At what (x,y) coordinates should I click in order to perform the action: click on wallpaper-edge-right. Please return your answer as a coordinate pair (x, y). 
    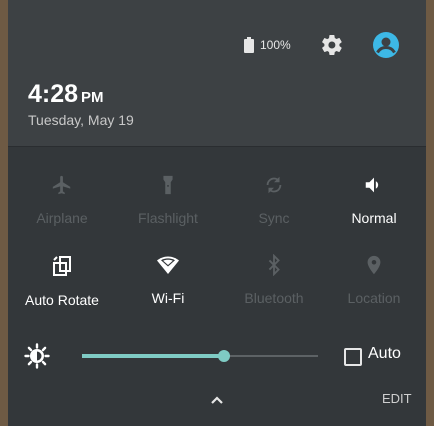
    Looking at the image, I should click on (430, 213).